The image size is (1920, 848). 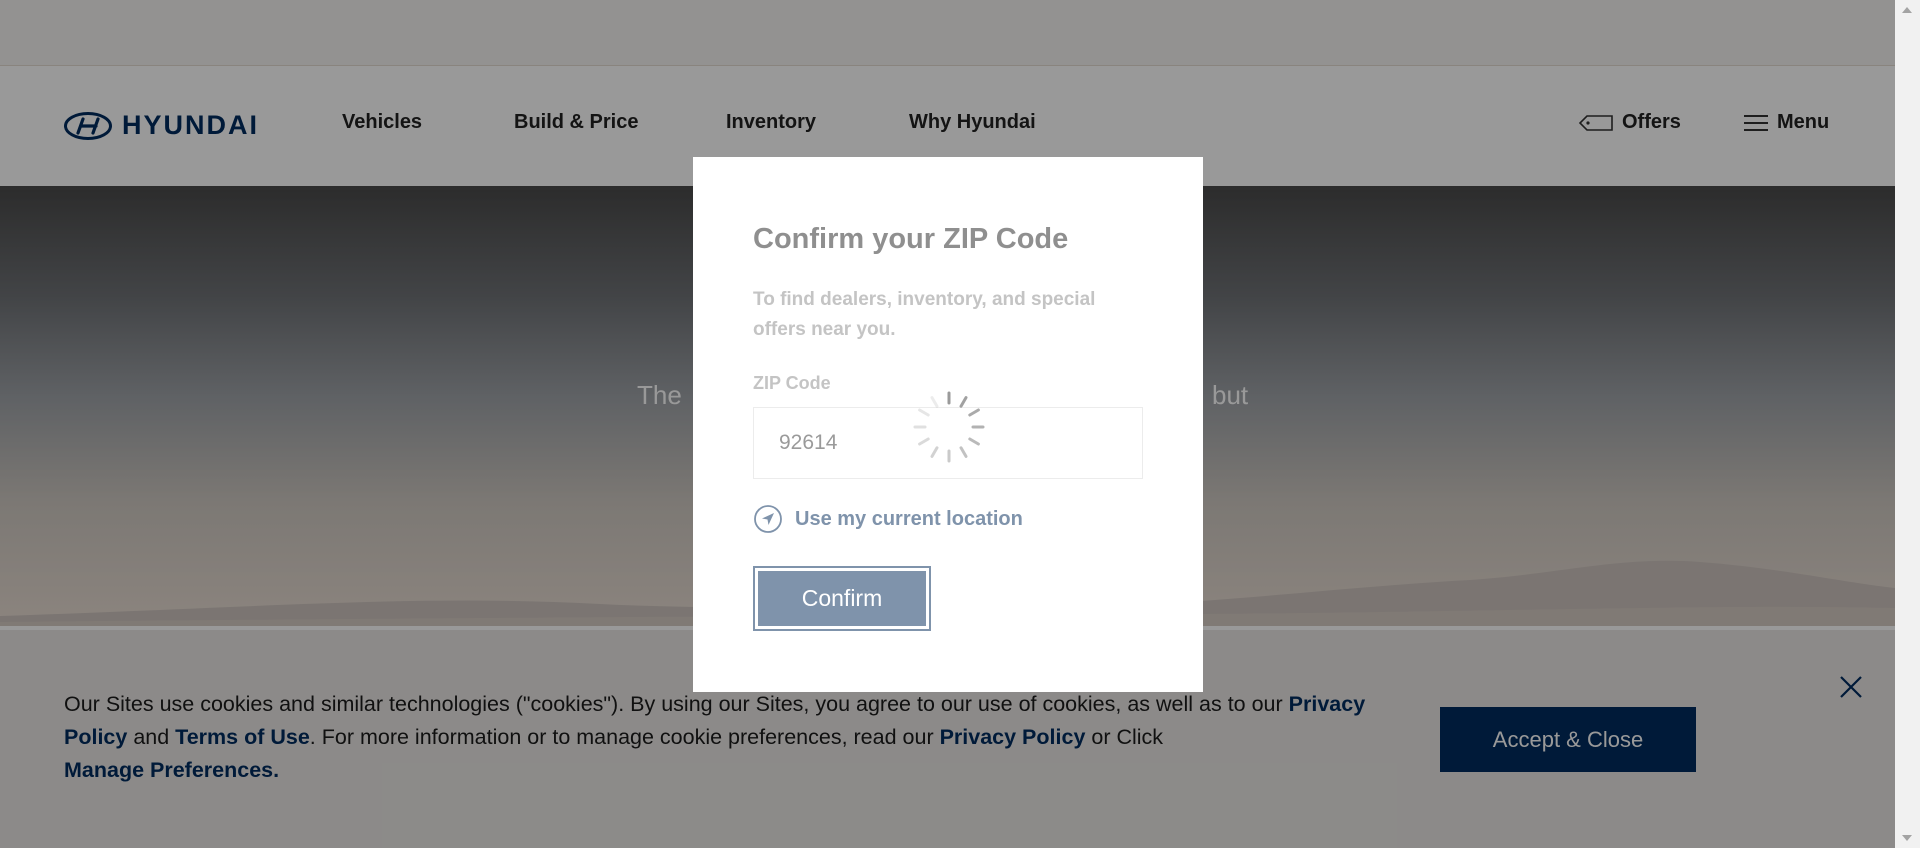 What do you see at coordinates (949, 427) in the screenshot?
I see `loading-spinner-icon` at bounding box center [949, 427].